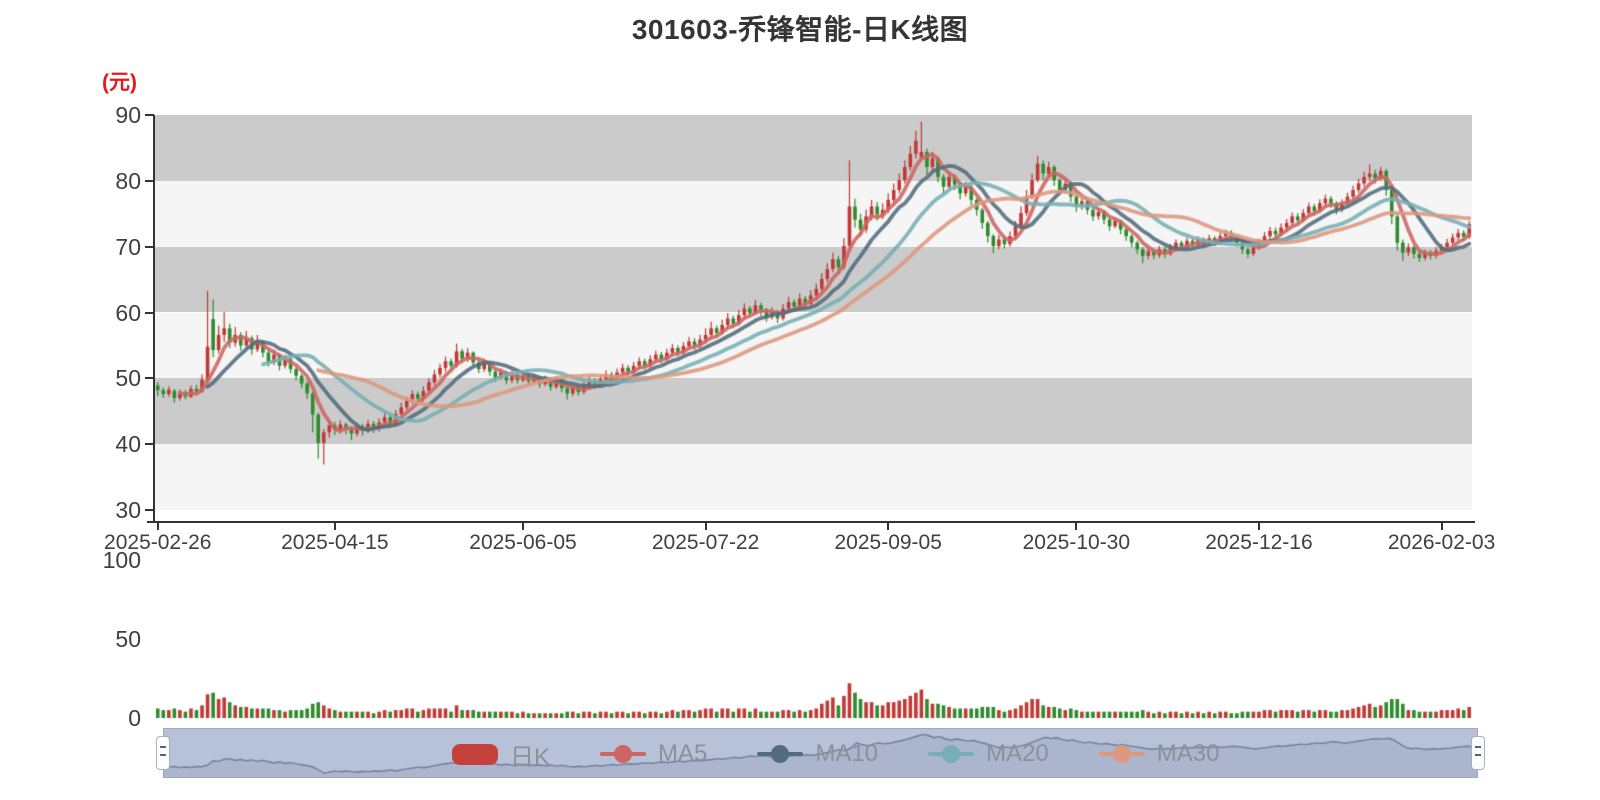  Describe the element at coordinates (128, 510) in the screenshot. I see `price-tick-label-30: 30` at that location.